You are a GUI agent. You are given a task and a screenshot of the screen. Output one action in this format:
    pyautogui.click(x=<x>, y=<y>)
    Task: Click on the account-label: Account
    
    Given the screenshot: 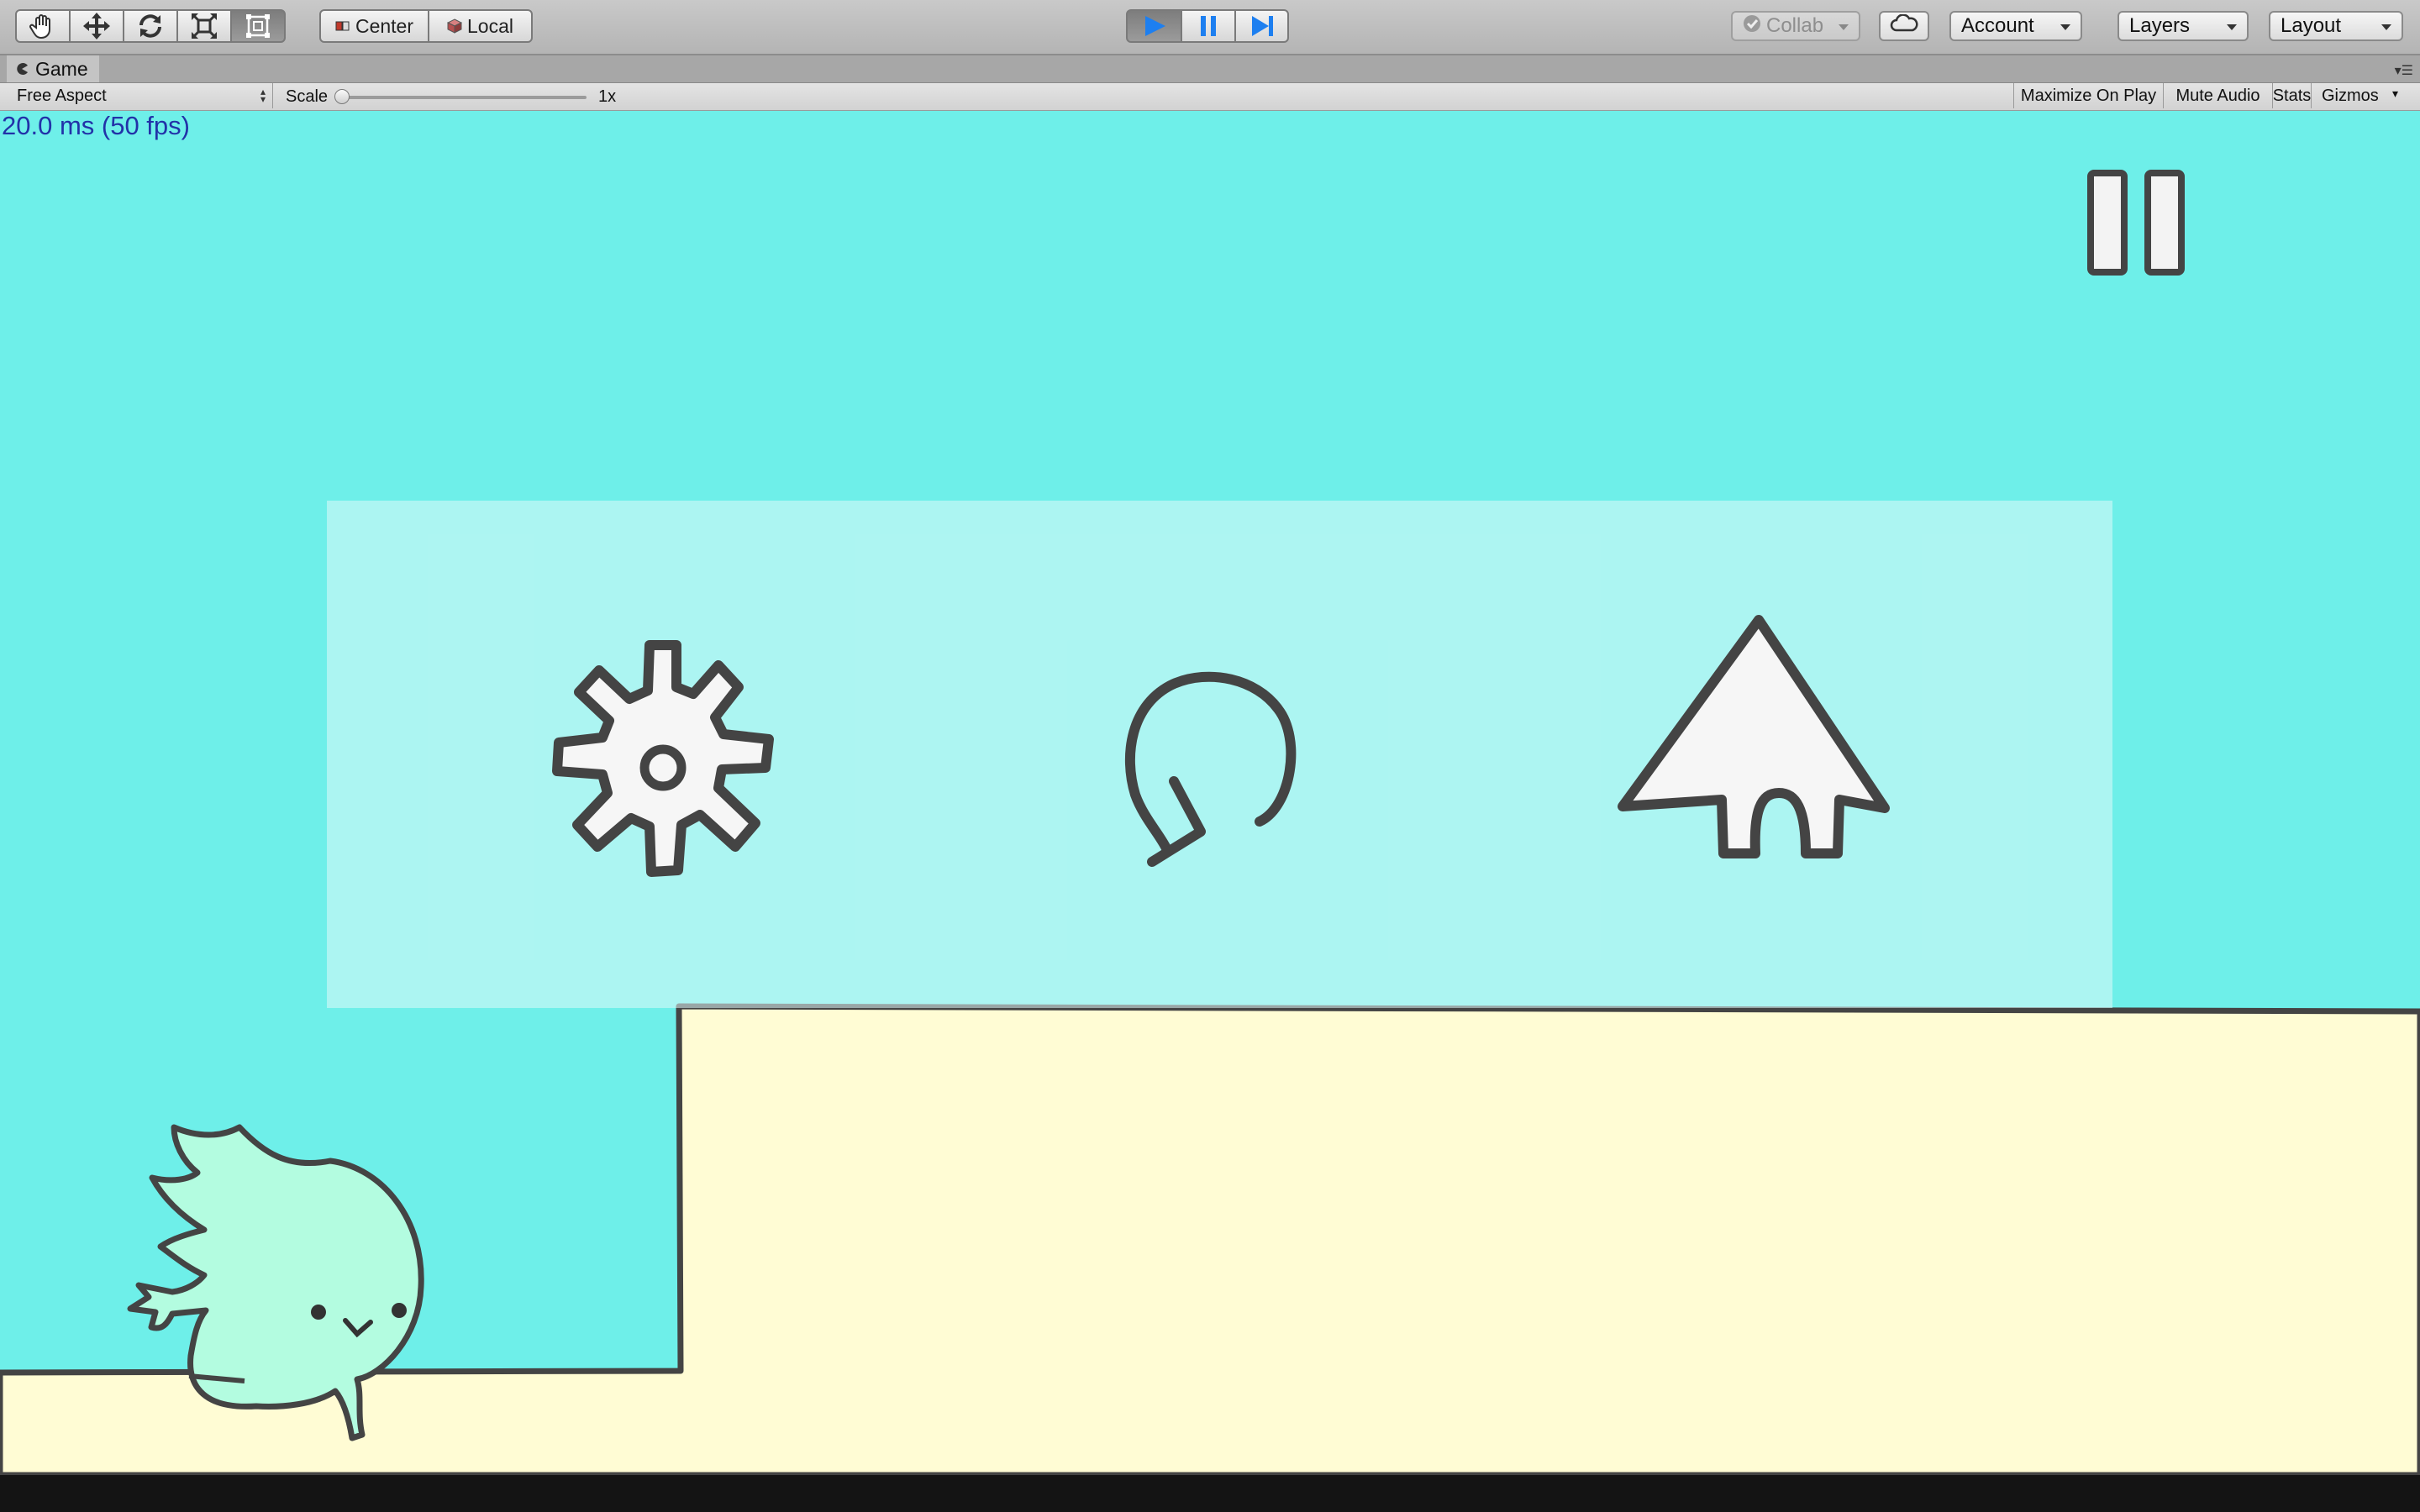 What is the action you would take?
    pyautogui.click(x=1997, y=25)
    